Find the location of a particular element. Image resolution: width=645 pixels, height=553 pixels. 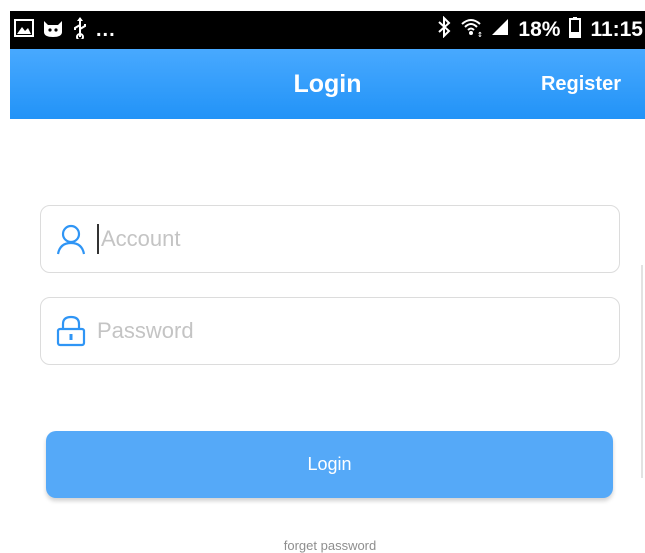

signal-icon is located at coordinates (500, 30).